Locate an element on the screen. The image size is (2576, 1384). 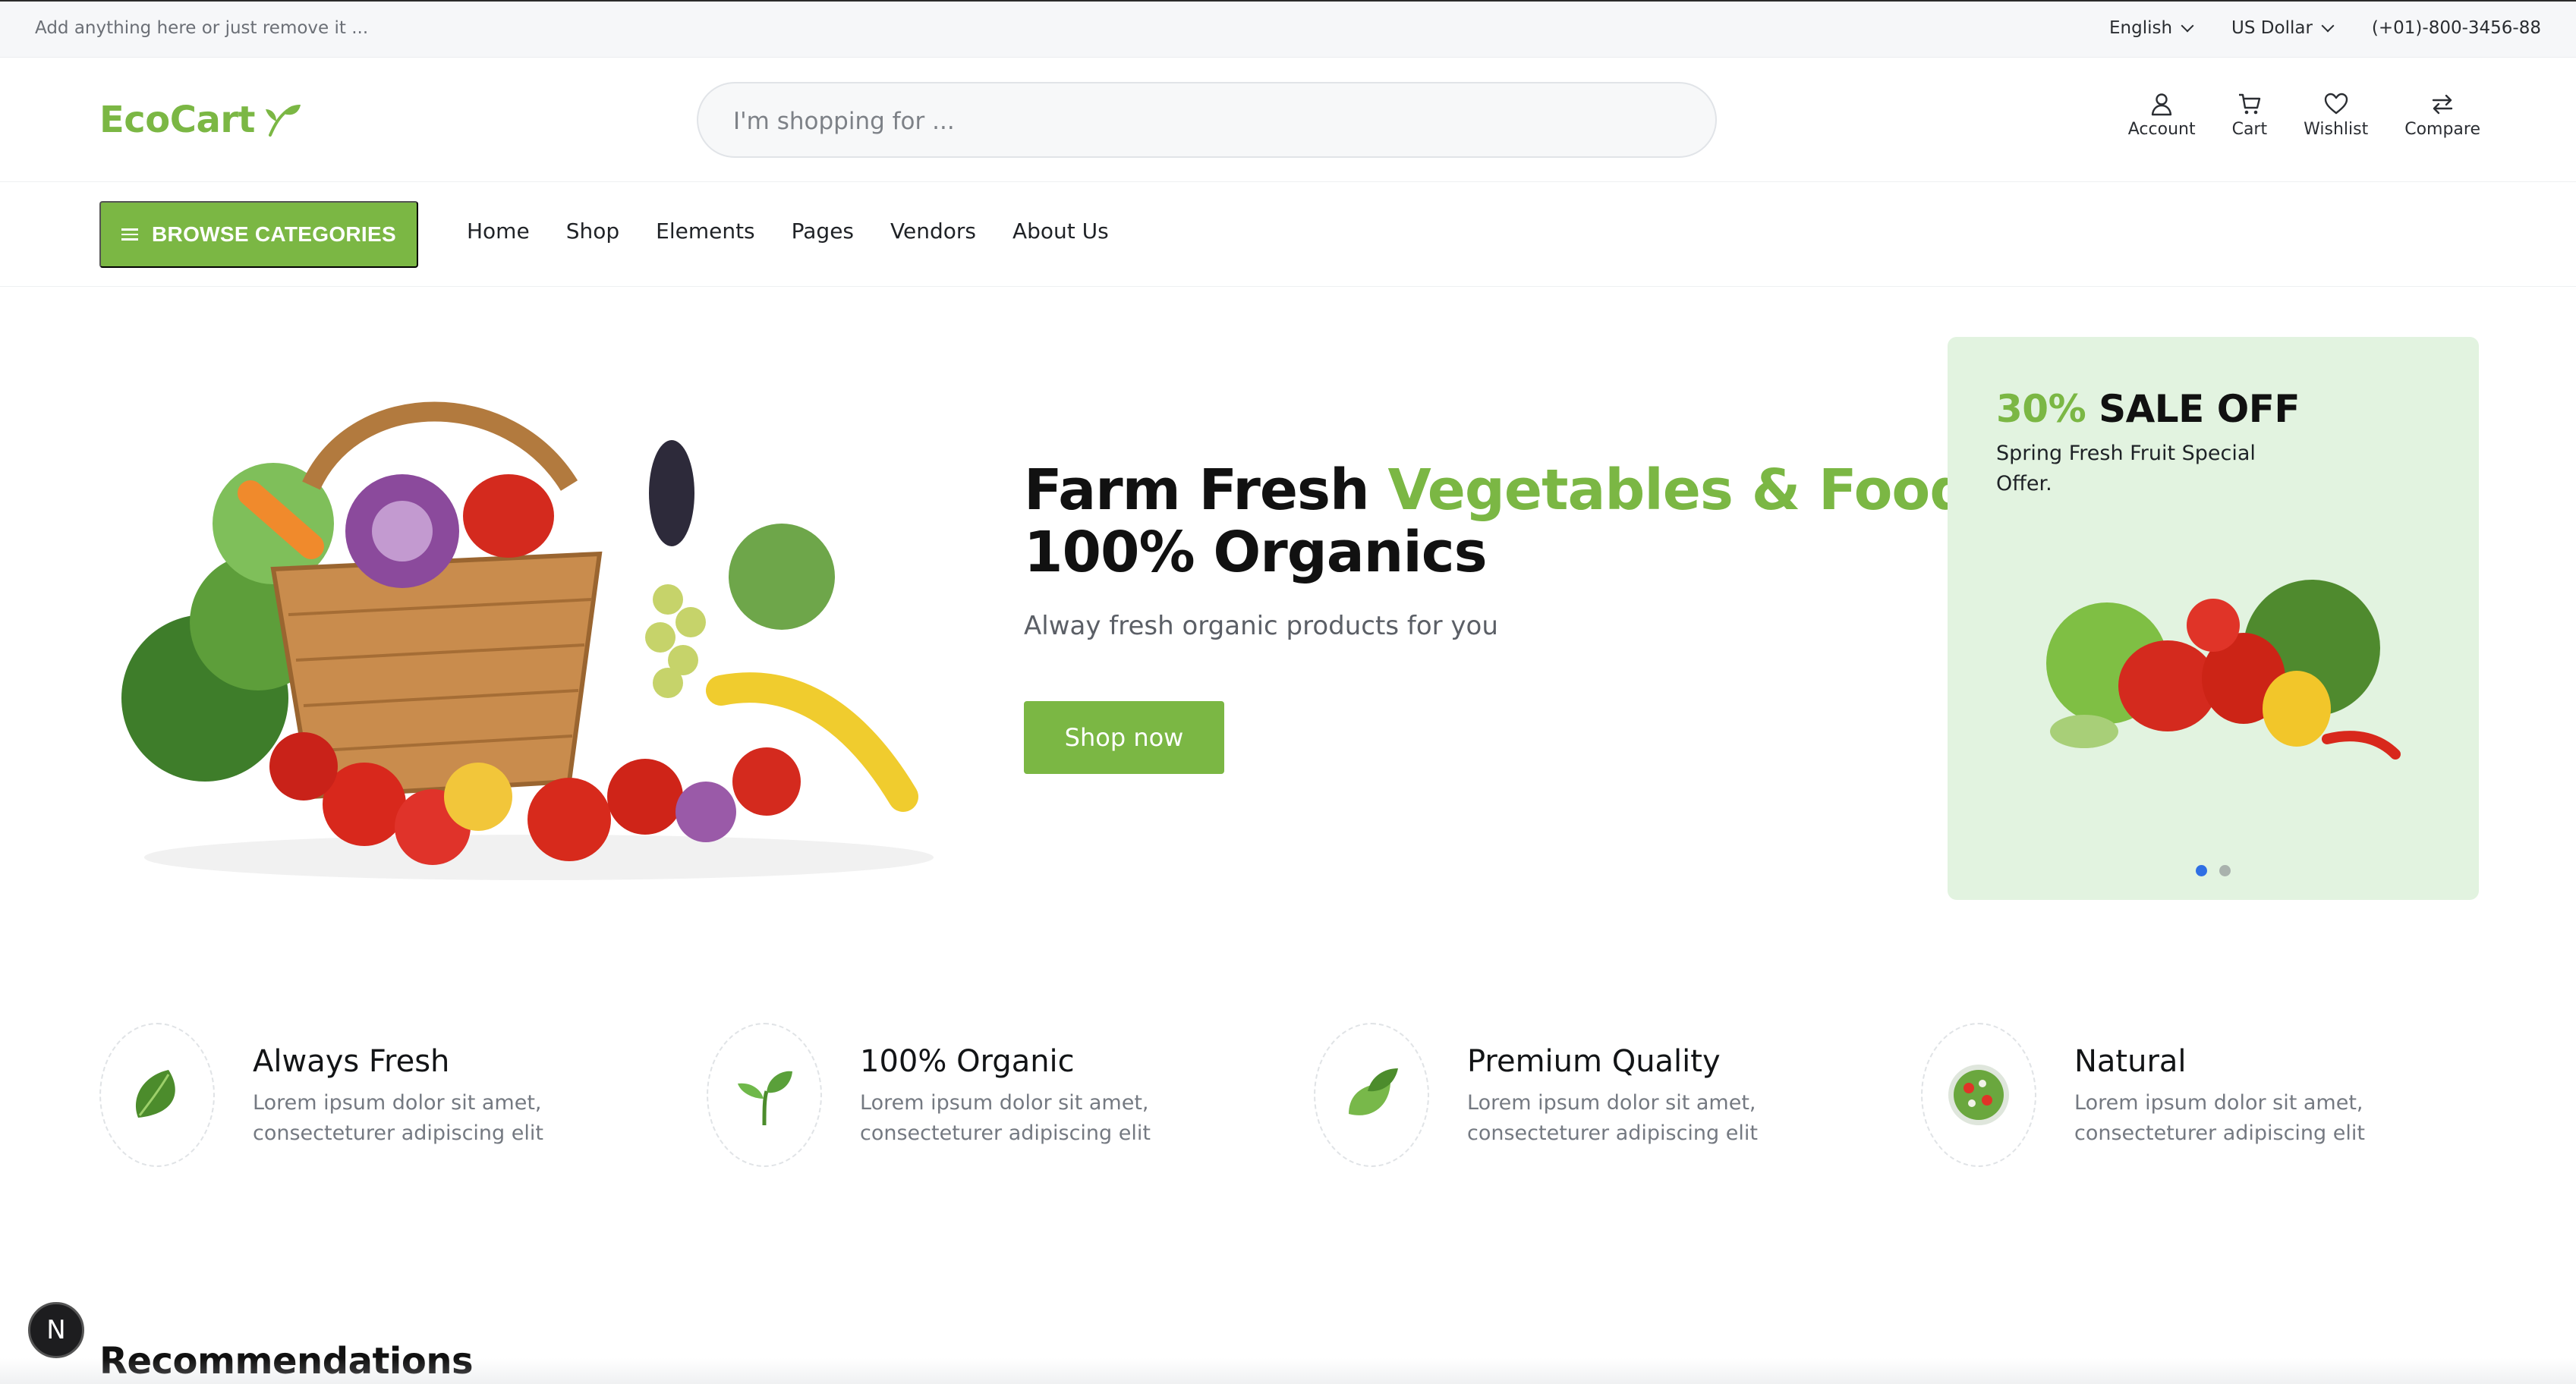
leaf-logo-icon is located at coordinates (283, 121).